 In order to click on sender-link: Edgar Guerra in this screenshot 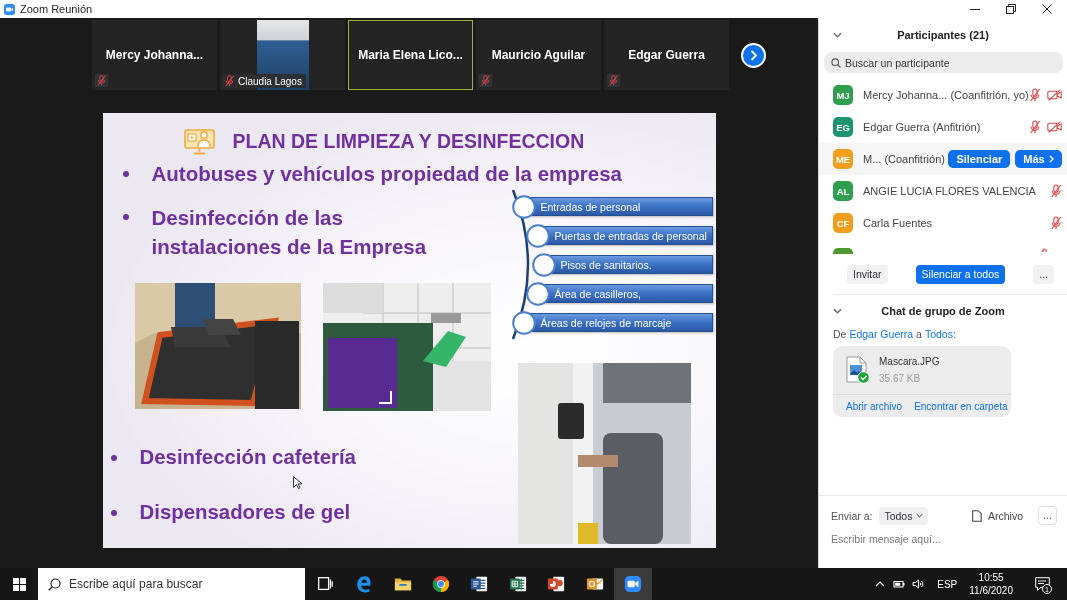, I will do `click(881, 334)`.